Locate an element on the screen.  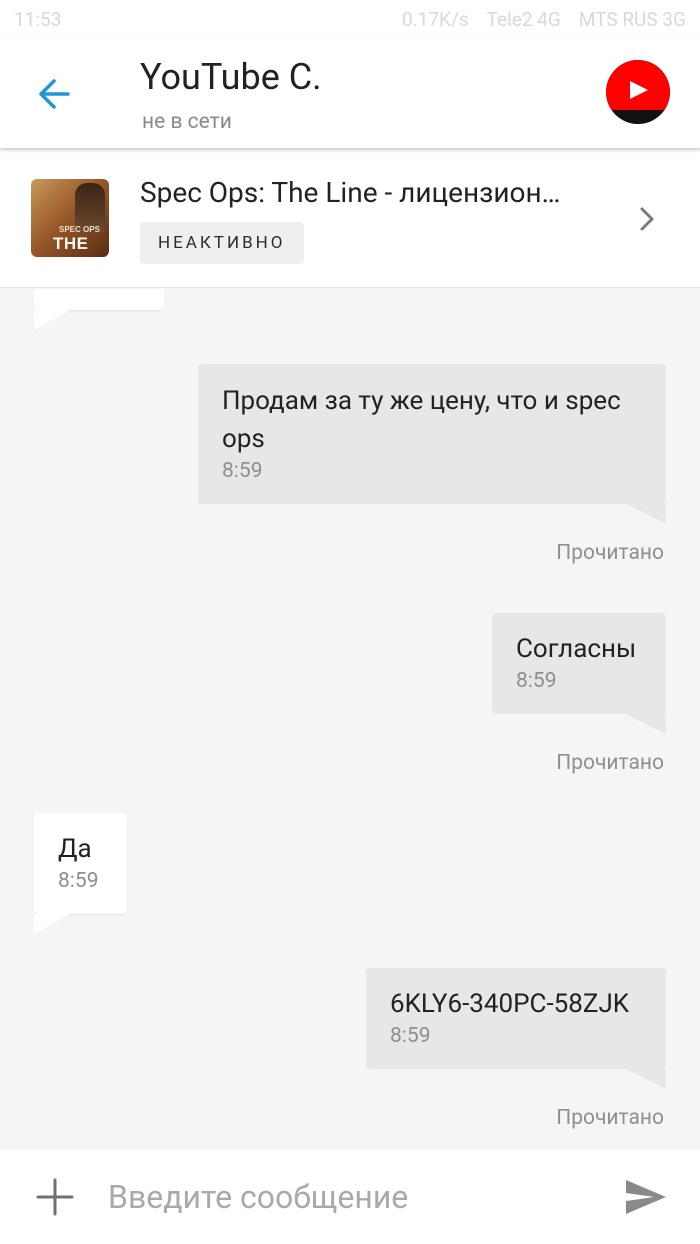
network-speed: 0.17K/s is located at coordinates (435, 19).